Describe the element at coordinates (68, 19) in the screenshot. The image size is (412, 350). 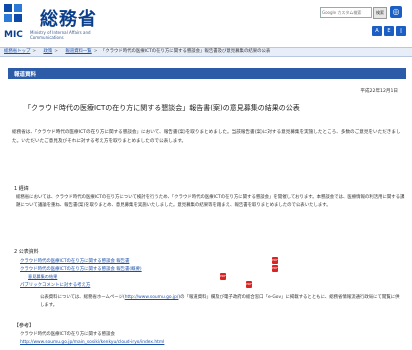
I see `site-title: 総務省` at that location.